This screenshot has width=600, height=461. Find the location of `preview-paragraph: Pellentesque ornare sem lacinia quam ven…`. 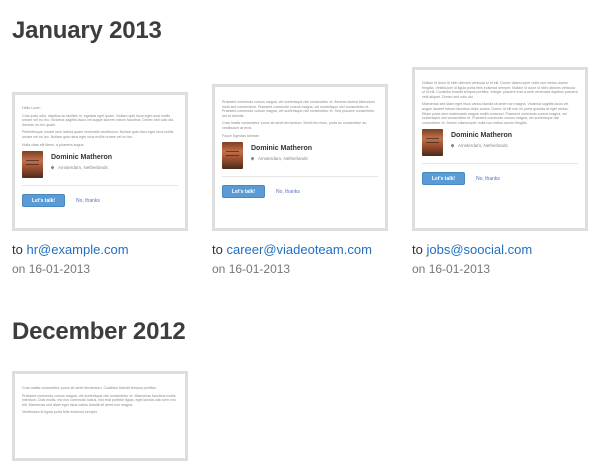

preview-paragraph: Pellentesque ornare sem lacinia quam ven… is located at coordinates (98, 134).